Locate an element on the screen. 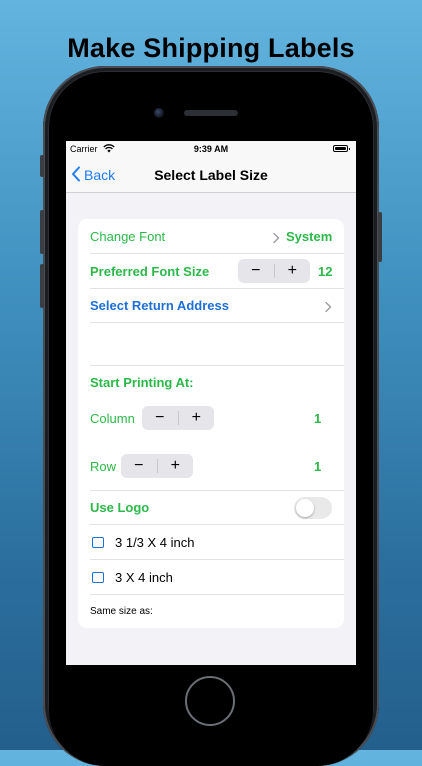 The height and width of the screenshot is (766, 422). row-increment-button: + is located at coordinates (176, 466).